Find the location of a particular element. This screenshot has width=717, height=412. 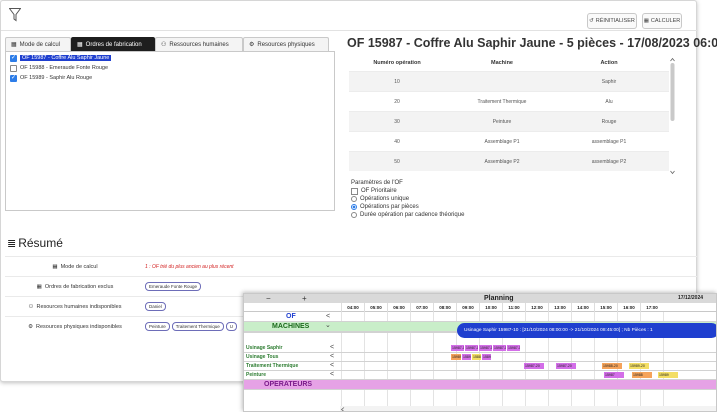

column-header: Action is located at coordinates (609, 63).